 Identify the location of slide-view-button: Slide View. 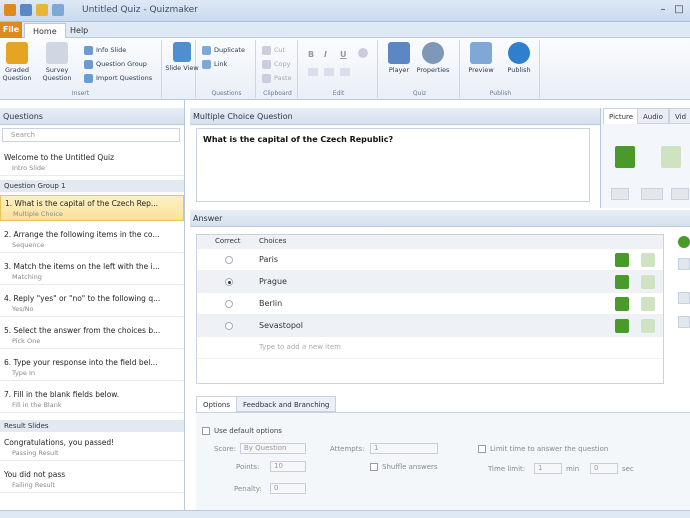
(182, 62).